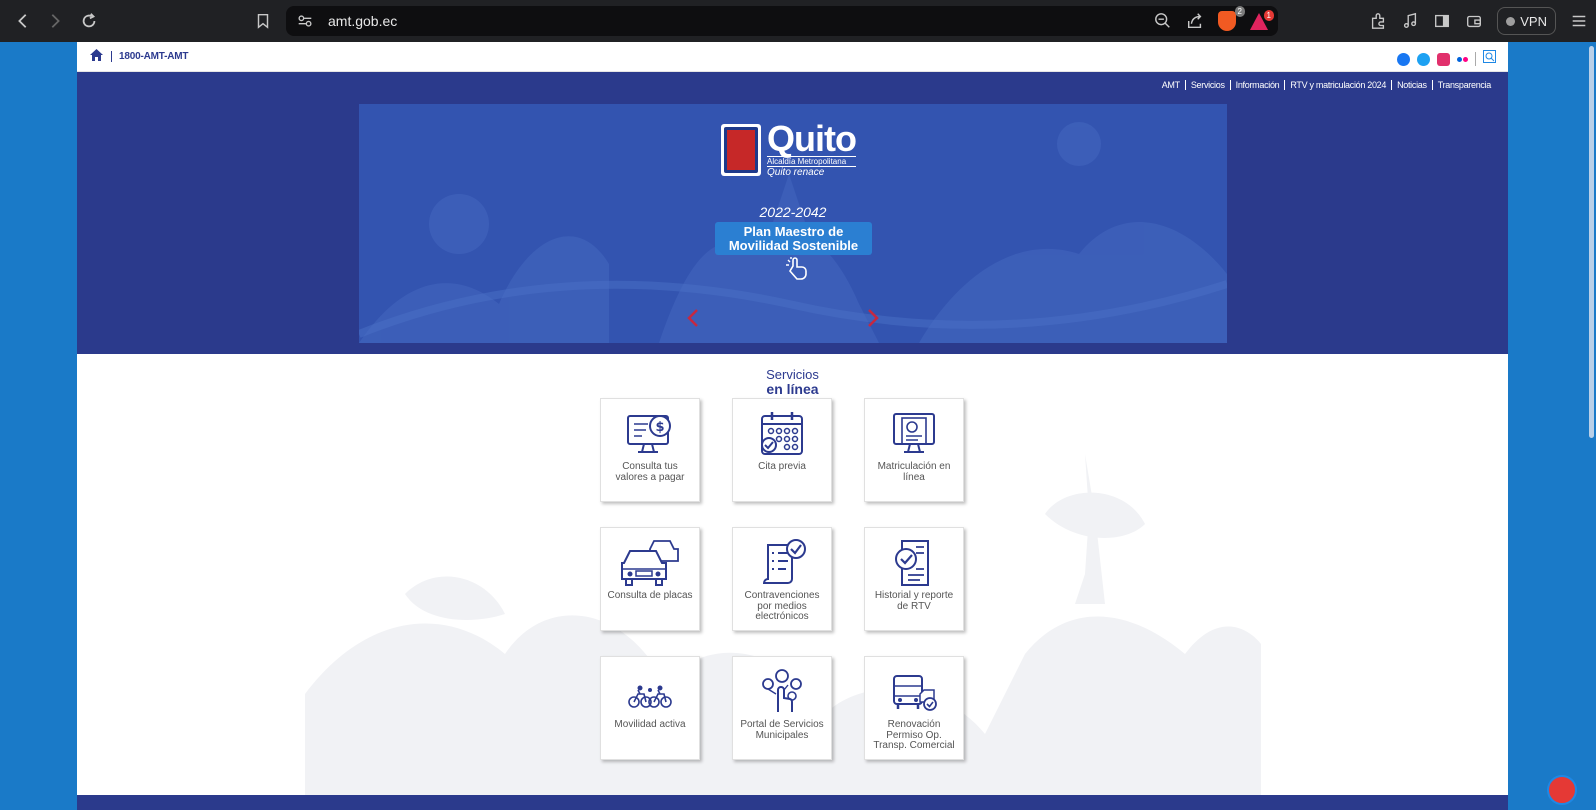 The height and width of the screenshot is (810, 1596). Describe the element at coordinates (792, 802) in the screenshot. I see `footer-bar` at that location.